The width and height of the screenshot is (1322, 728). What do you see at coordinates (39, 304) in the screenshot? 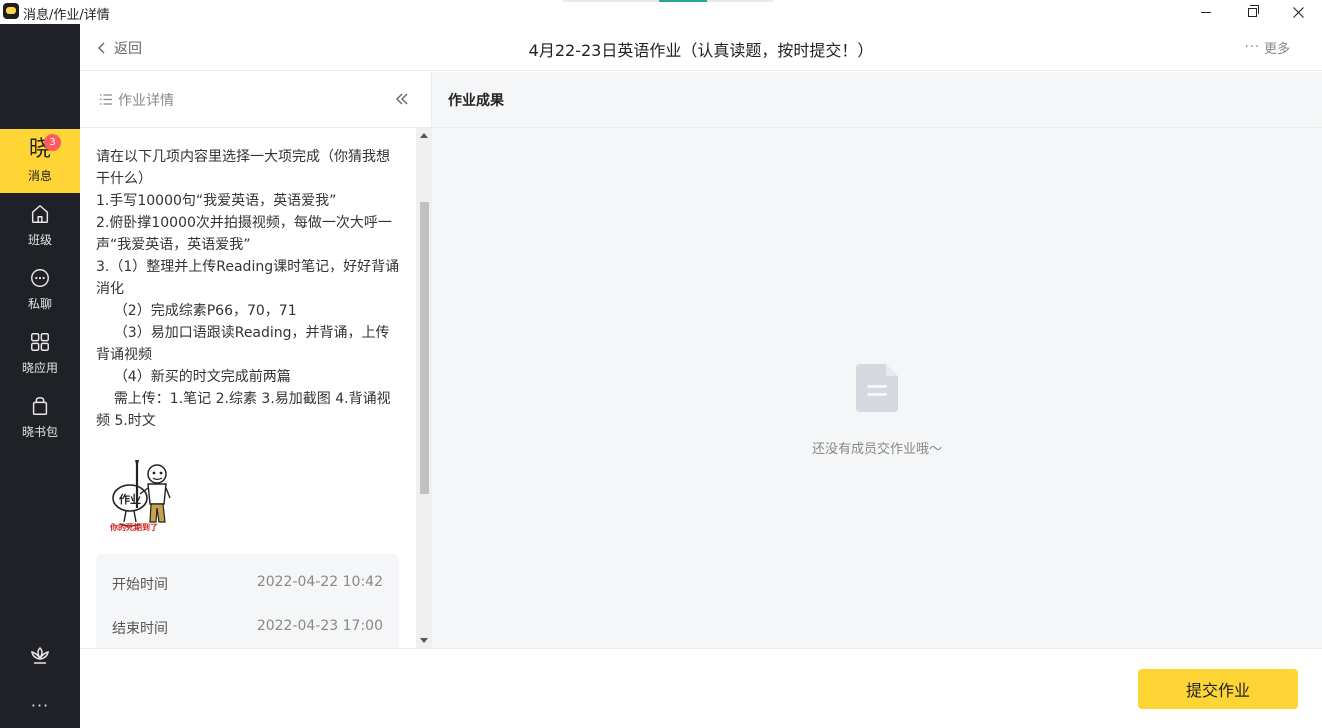
I see `sidebar-item-label: 私聊` at bounding box center [39, 304].